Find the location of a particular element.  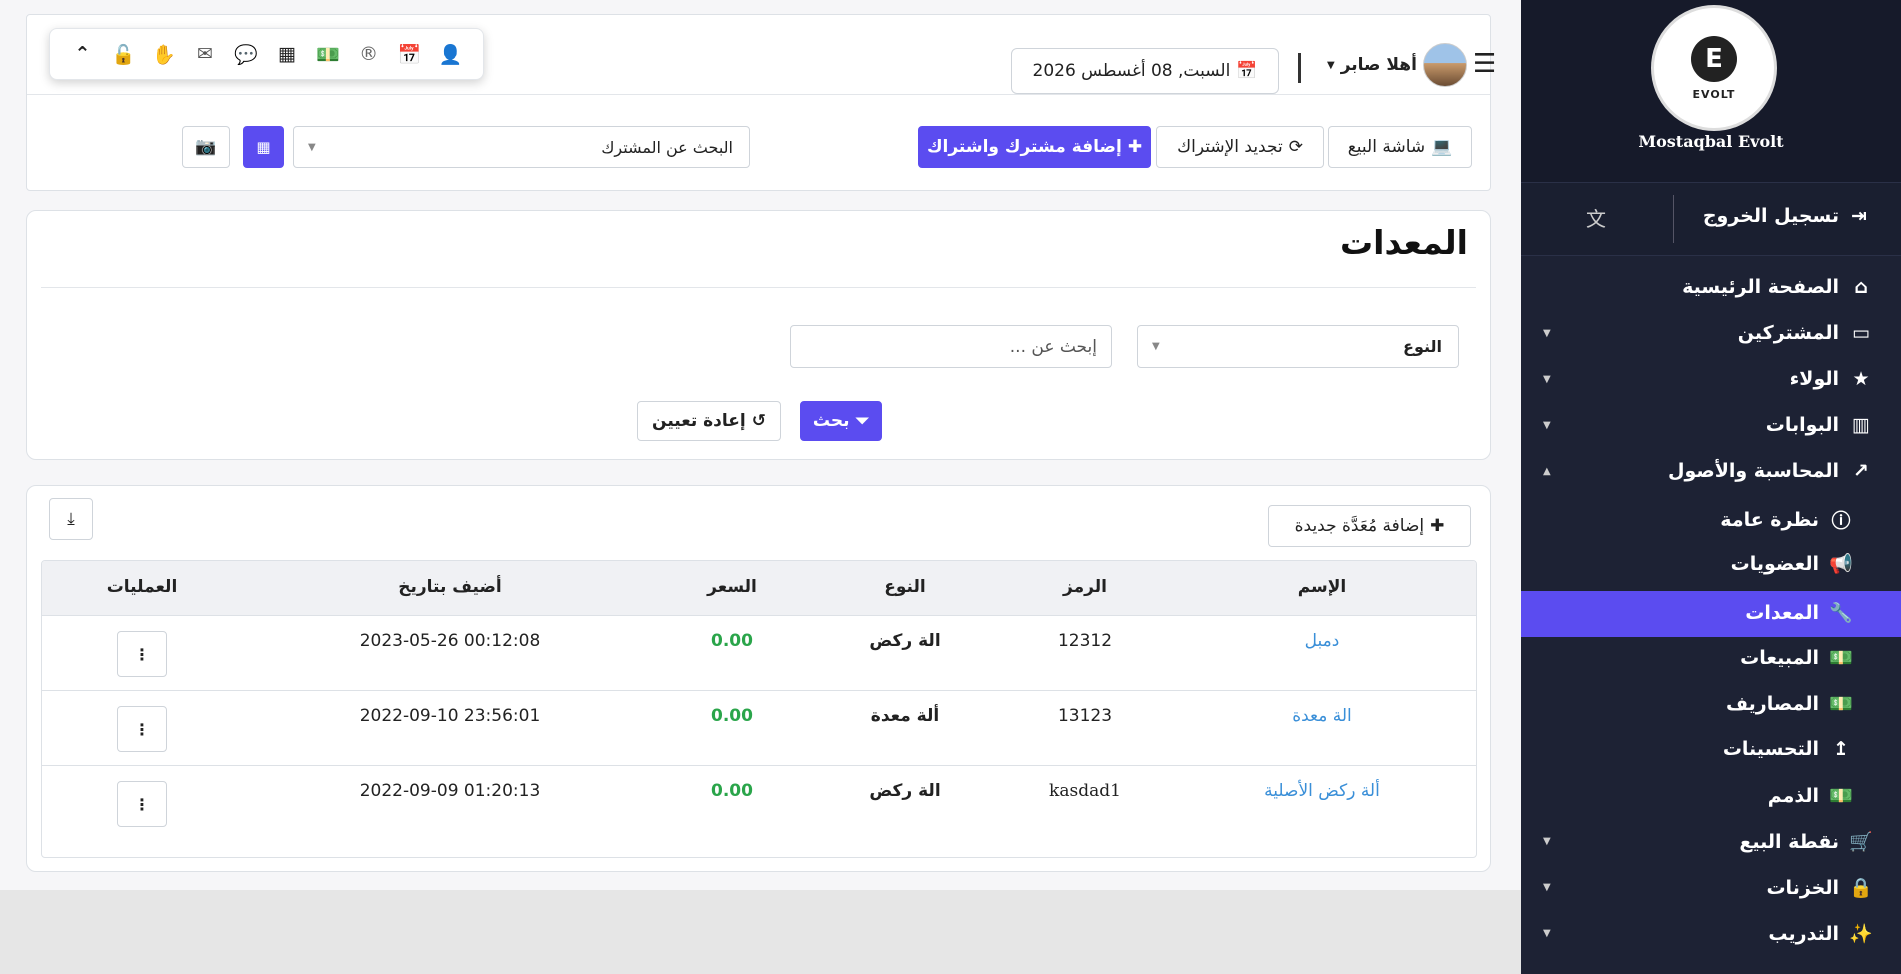

sidebar-item-label: المحاسبة والأصول is located at coordinates (1753, 471).